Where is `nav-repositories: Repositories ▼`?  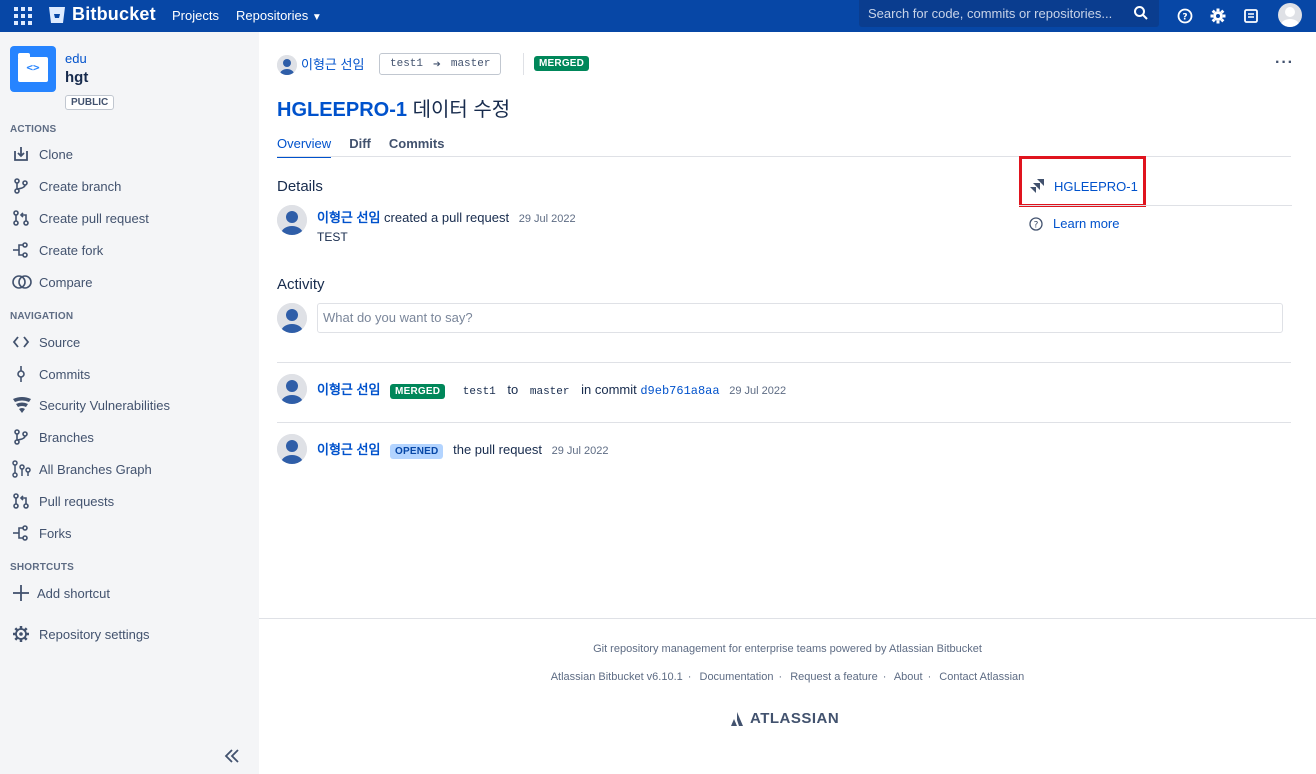
nav-repositories: Repositories ▼ is located at coordinates (279, 15).